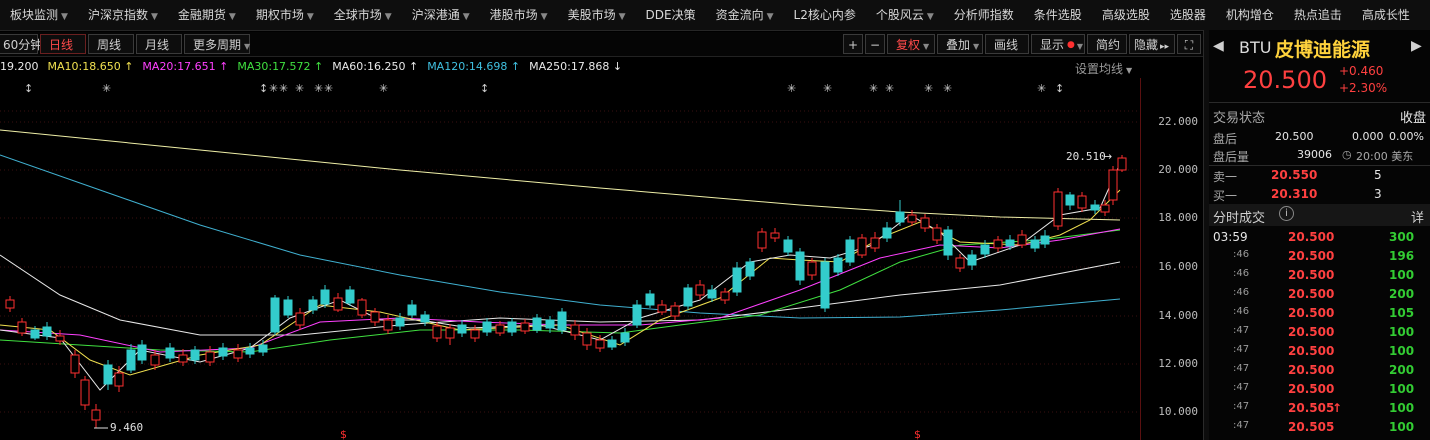 This screenshot has width=1430, height=440. Describe the element at coordinates (1319, 256) in the screenshot. I see `tick-row: :46 20.500 196` at that location.